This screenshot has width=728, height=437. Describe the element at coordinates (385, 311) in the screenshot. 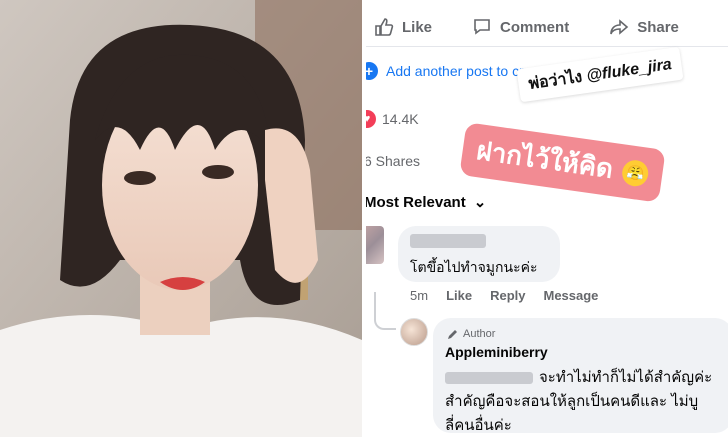

I see `reply-thread-line` at that location.